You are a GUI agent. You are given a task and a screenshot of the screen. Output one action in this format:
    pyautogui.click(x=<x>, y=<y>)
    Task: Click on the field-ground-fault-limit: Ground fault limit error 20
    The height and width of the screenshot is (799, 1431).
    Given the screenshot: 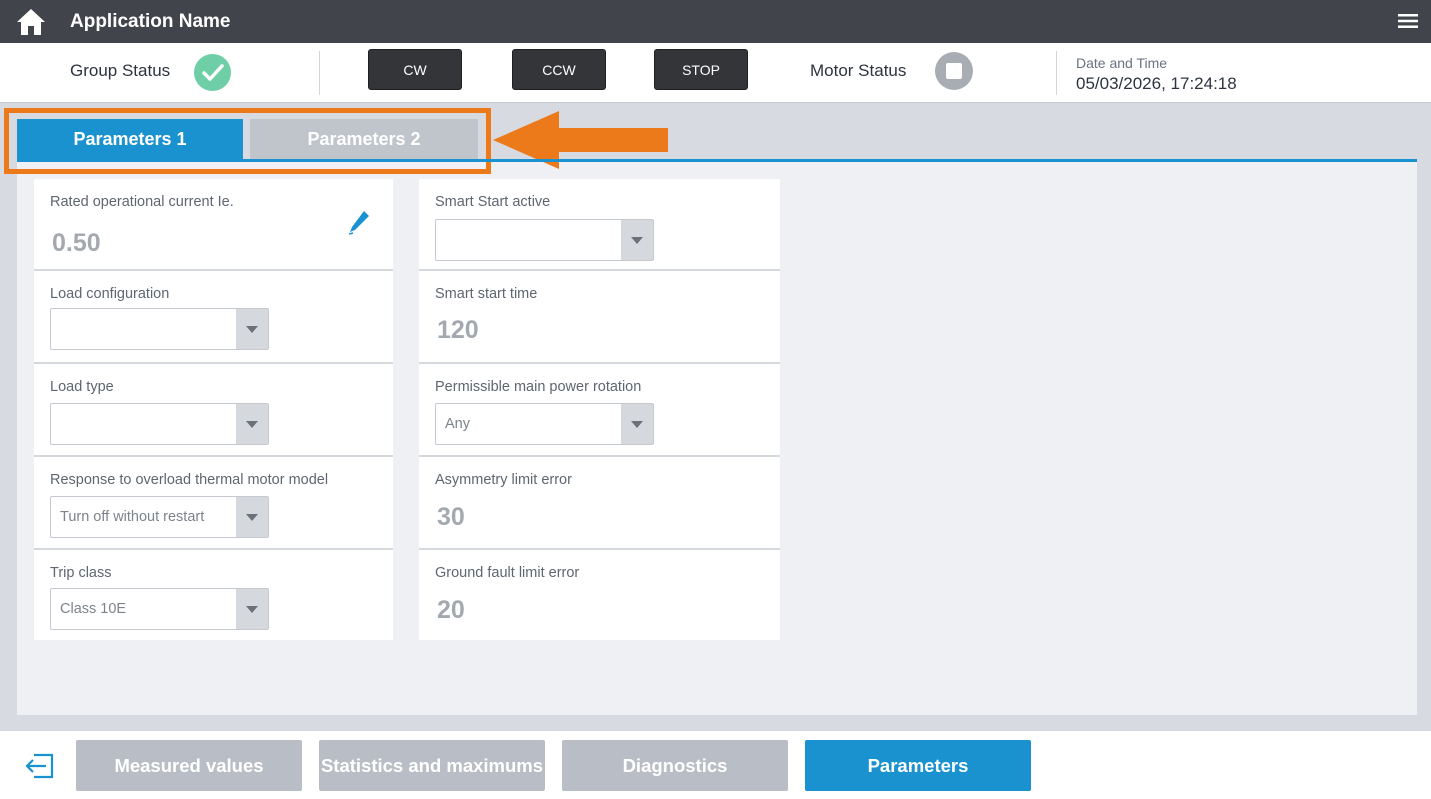 What is the action you would take?
    pyautogui.click(x=599, y=595)
    